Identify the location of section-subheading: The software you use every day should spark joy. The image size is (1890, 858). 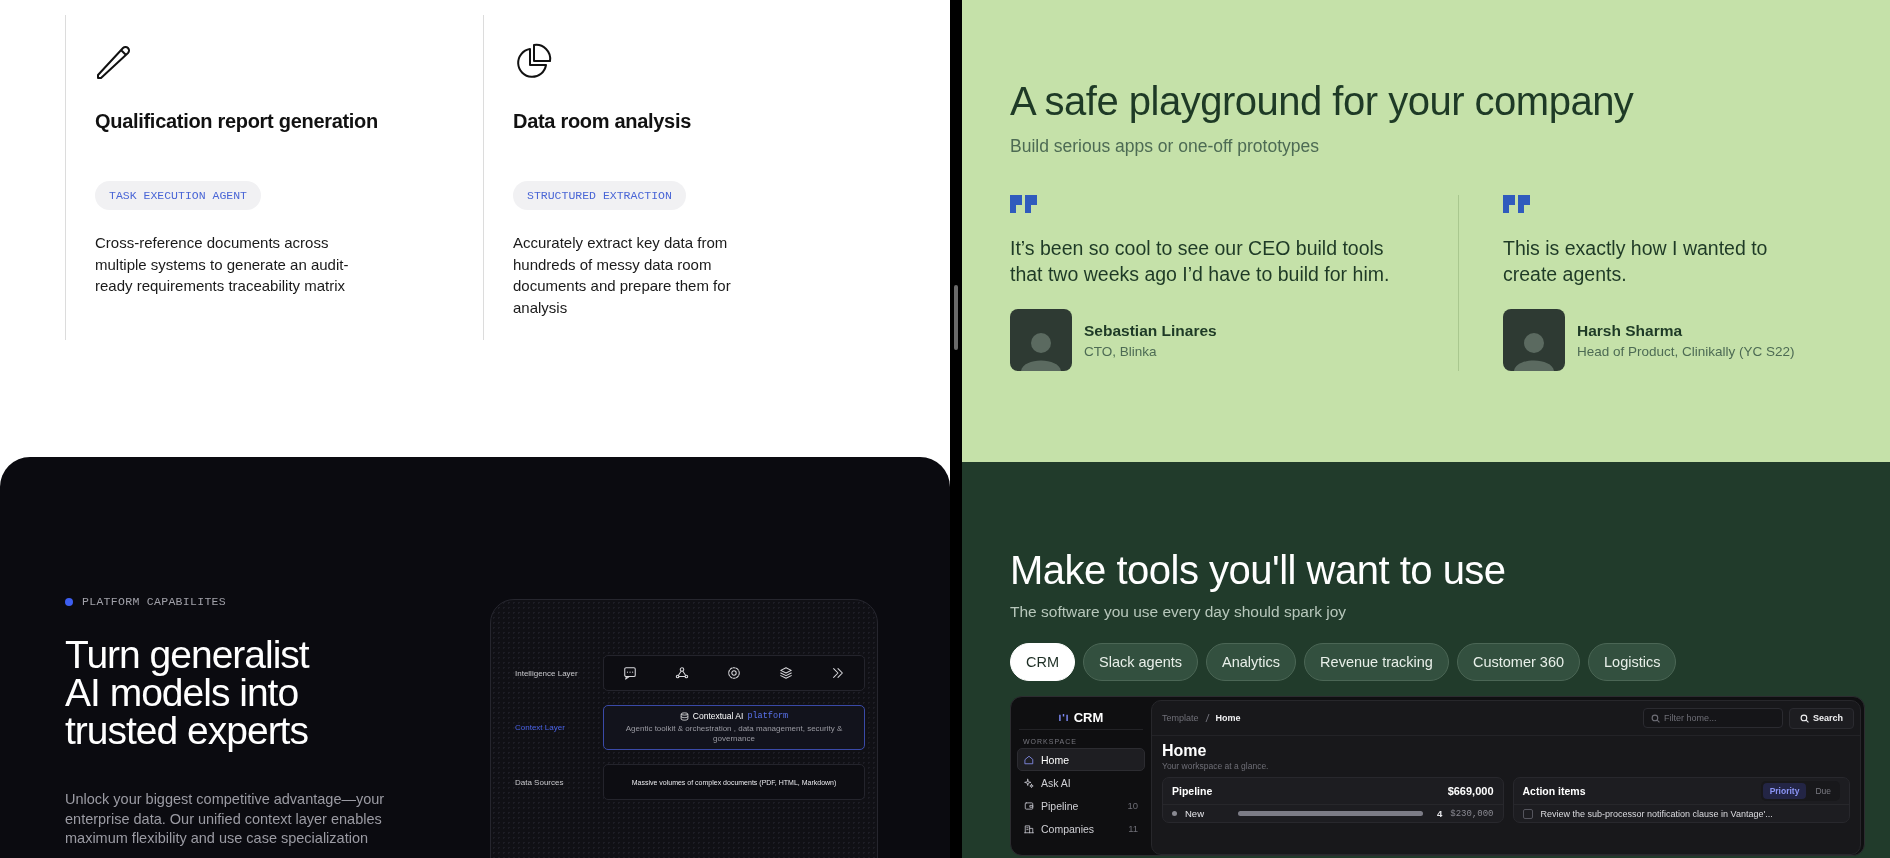
(1178, 612).